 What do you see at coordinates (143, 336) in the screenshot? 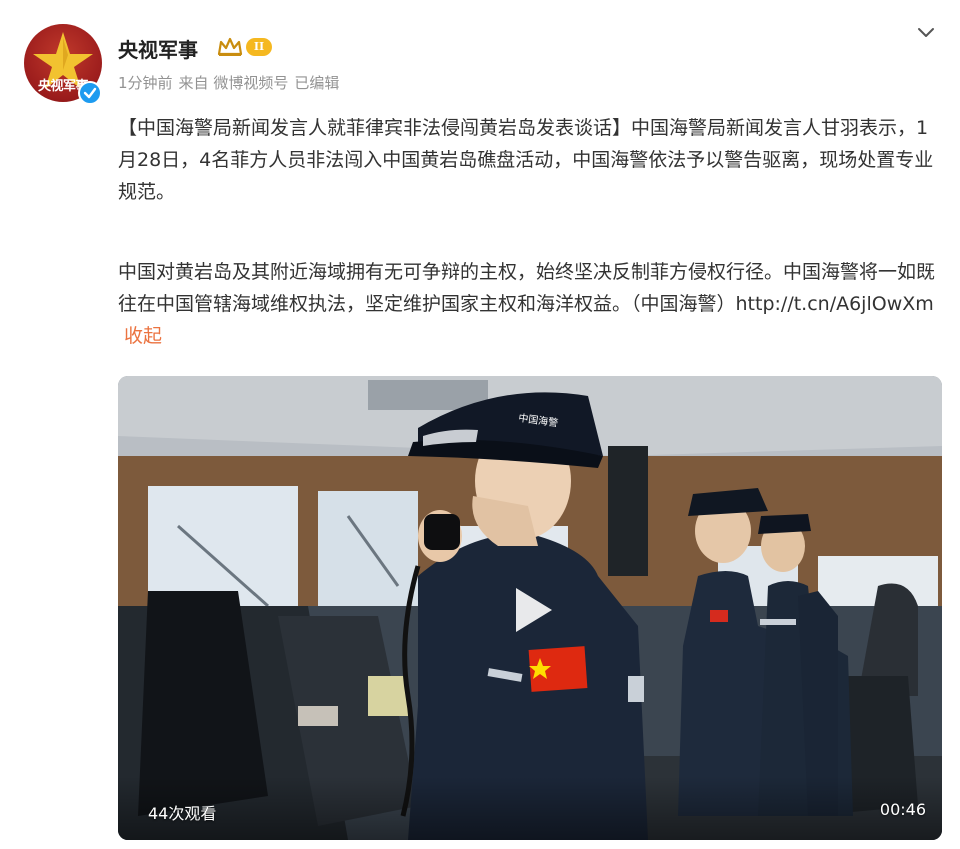
I see `collapse-link: 收起` at bounding box center [143, 336].